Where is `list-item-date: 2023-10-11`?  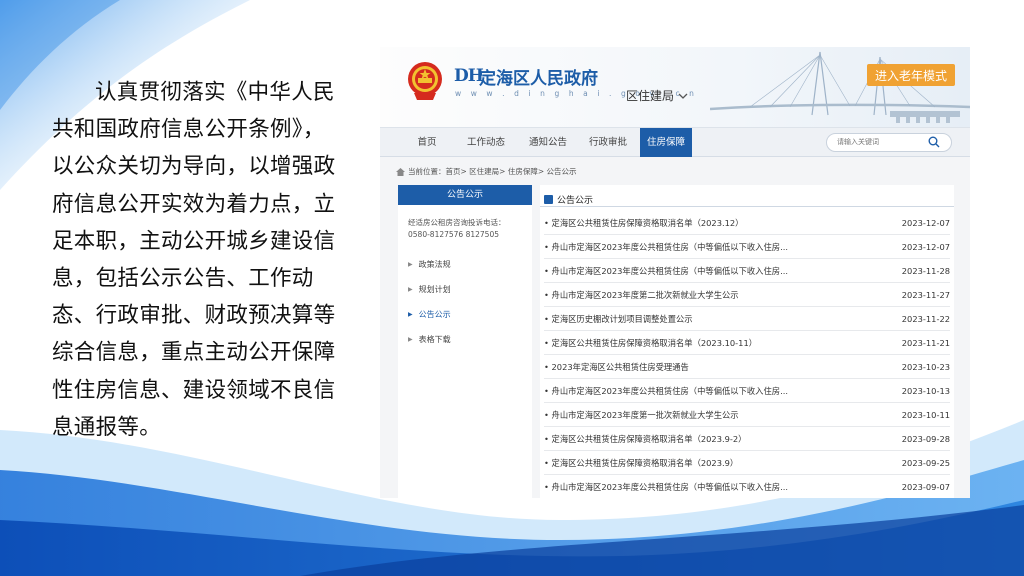 list-item-date: 2023-10-11 is located at coordinates (925, 414).